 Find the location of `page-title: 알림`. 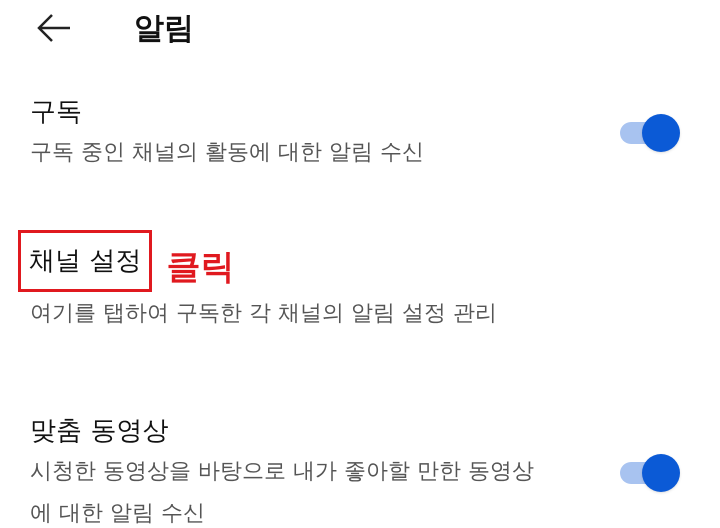

page-title: 알림 is located at coordinates (164, 29).